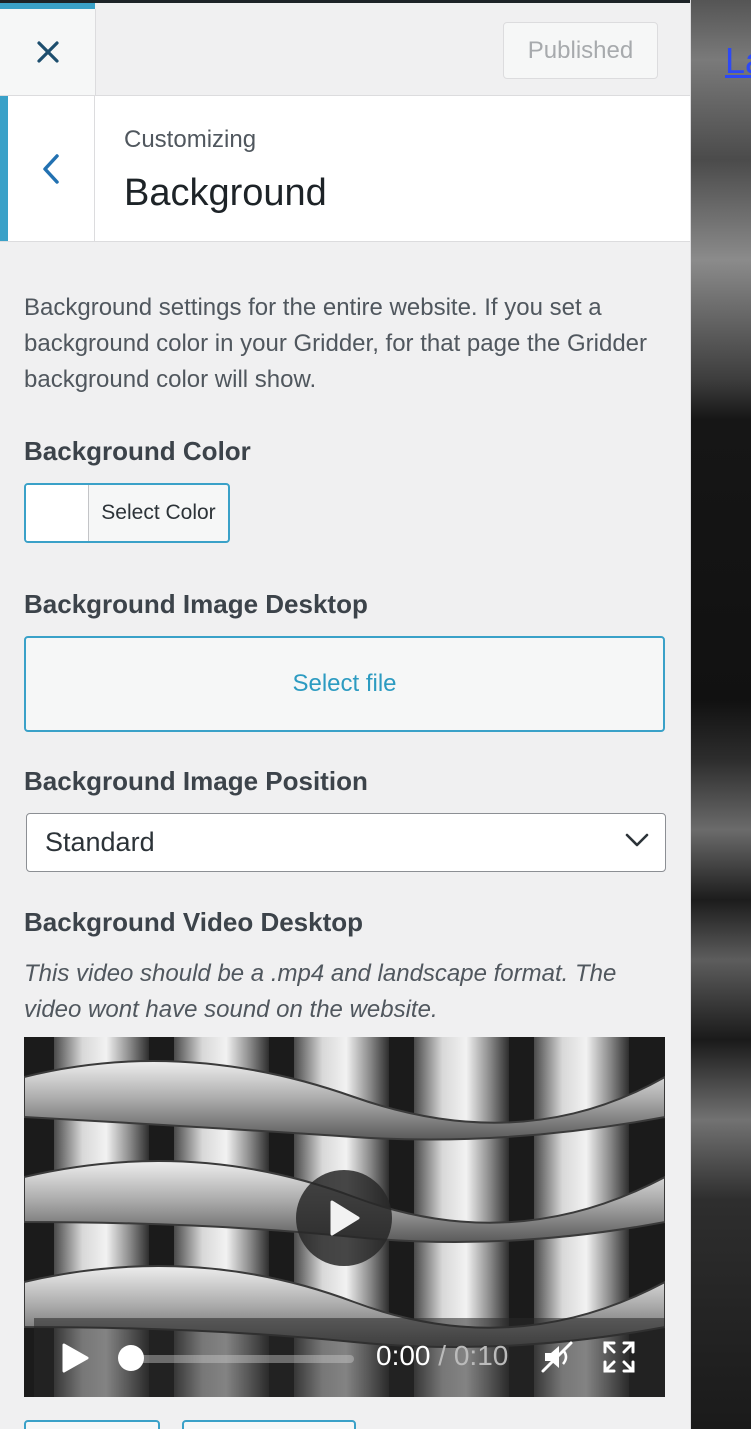 Image resolution: width=751 pixels, height=1429 pixels. Describe the element at coordinates (100, 842) in the screenshot. I see `image-position-value: Standard` at that location.